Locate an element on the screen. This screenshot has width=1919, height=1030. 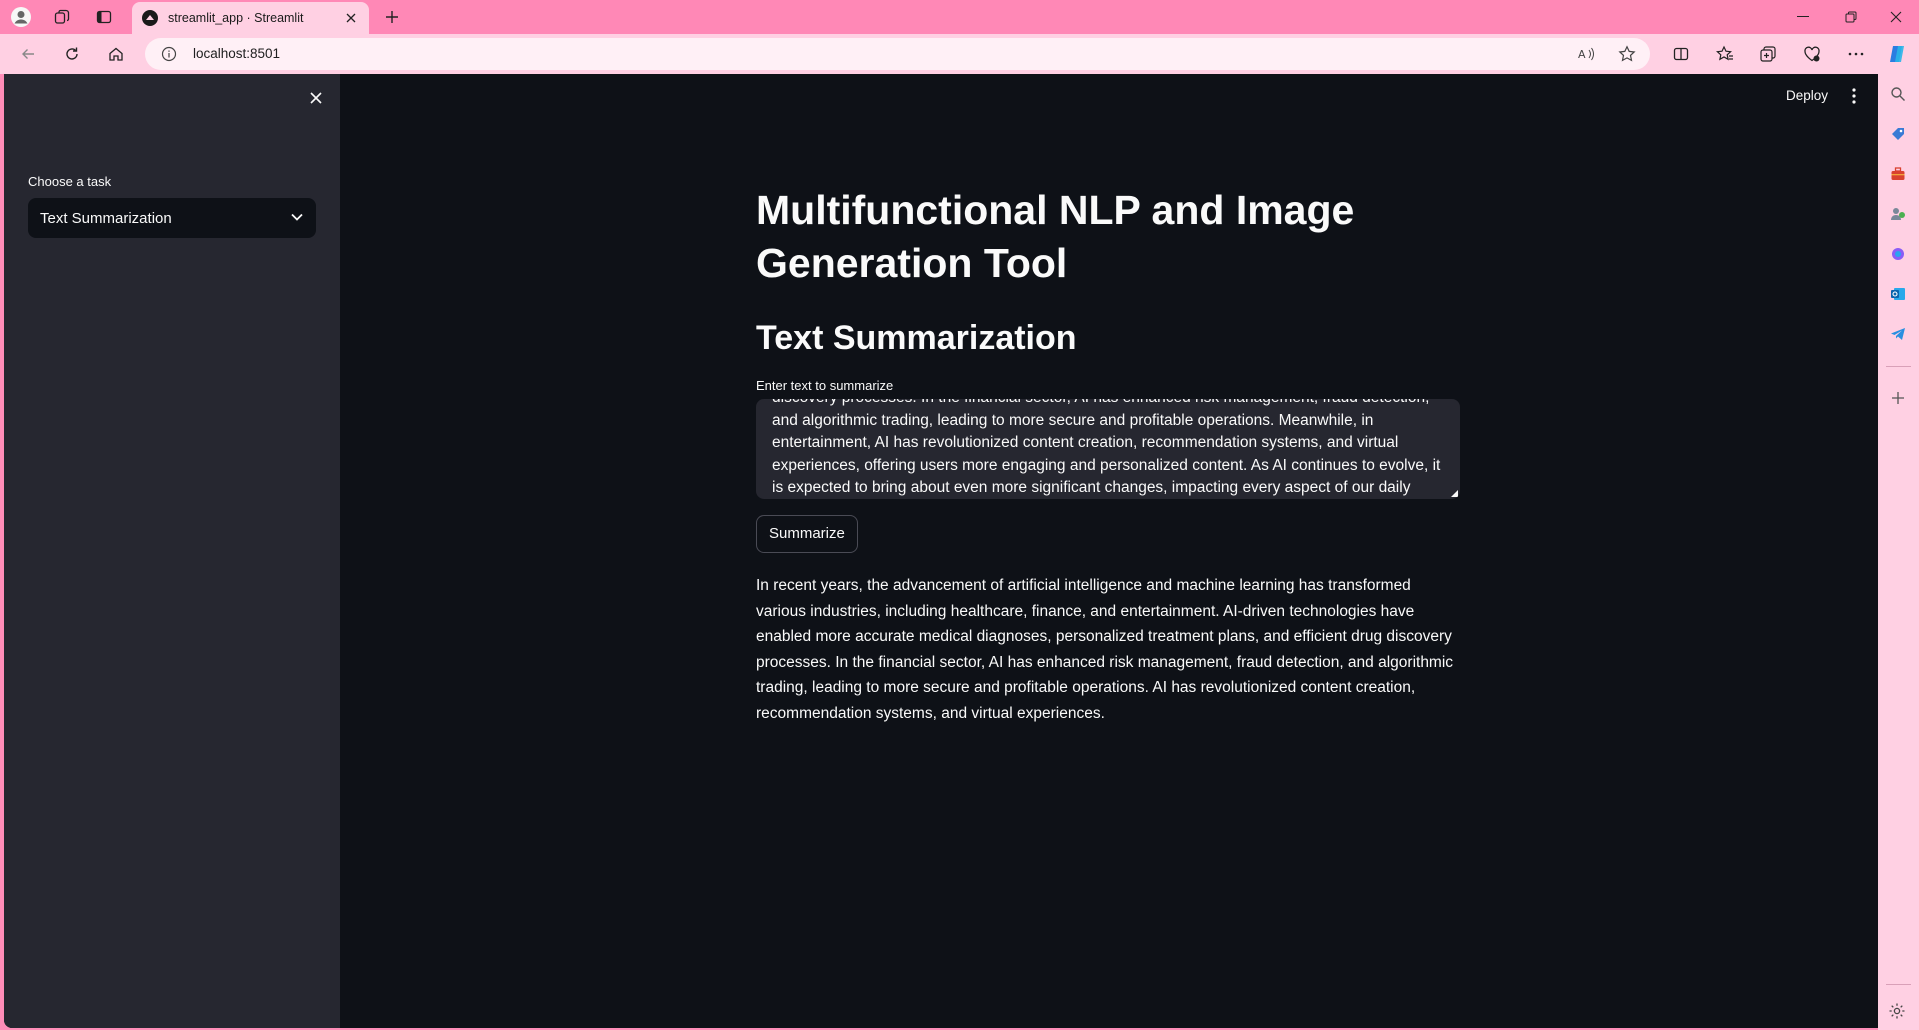
summarize-button: Summarize is located at coordinates (807, 534).